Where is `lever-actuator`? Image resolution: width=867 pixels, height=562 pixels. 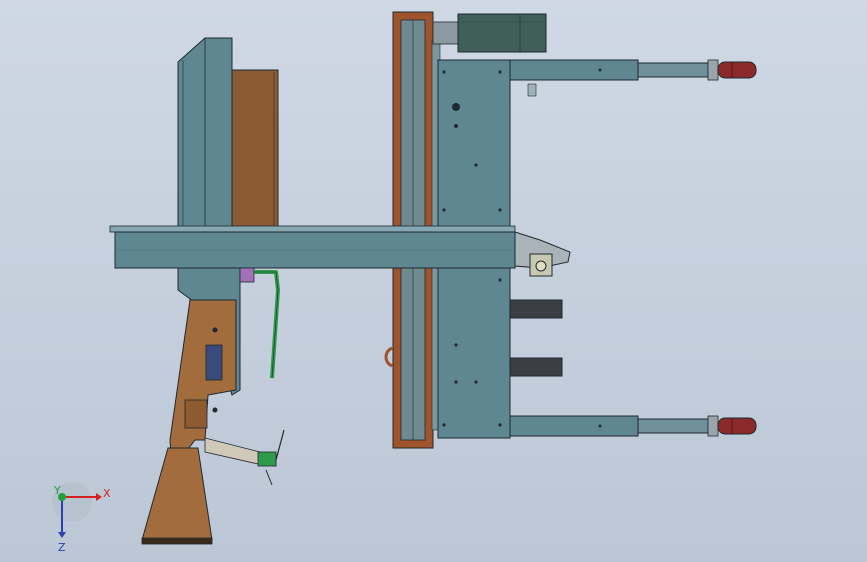
lever-actuator is located at coordinates (214, 362).